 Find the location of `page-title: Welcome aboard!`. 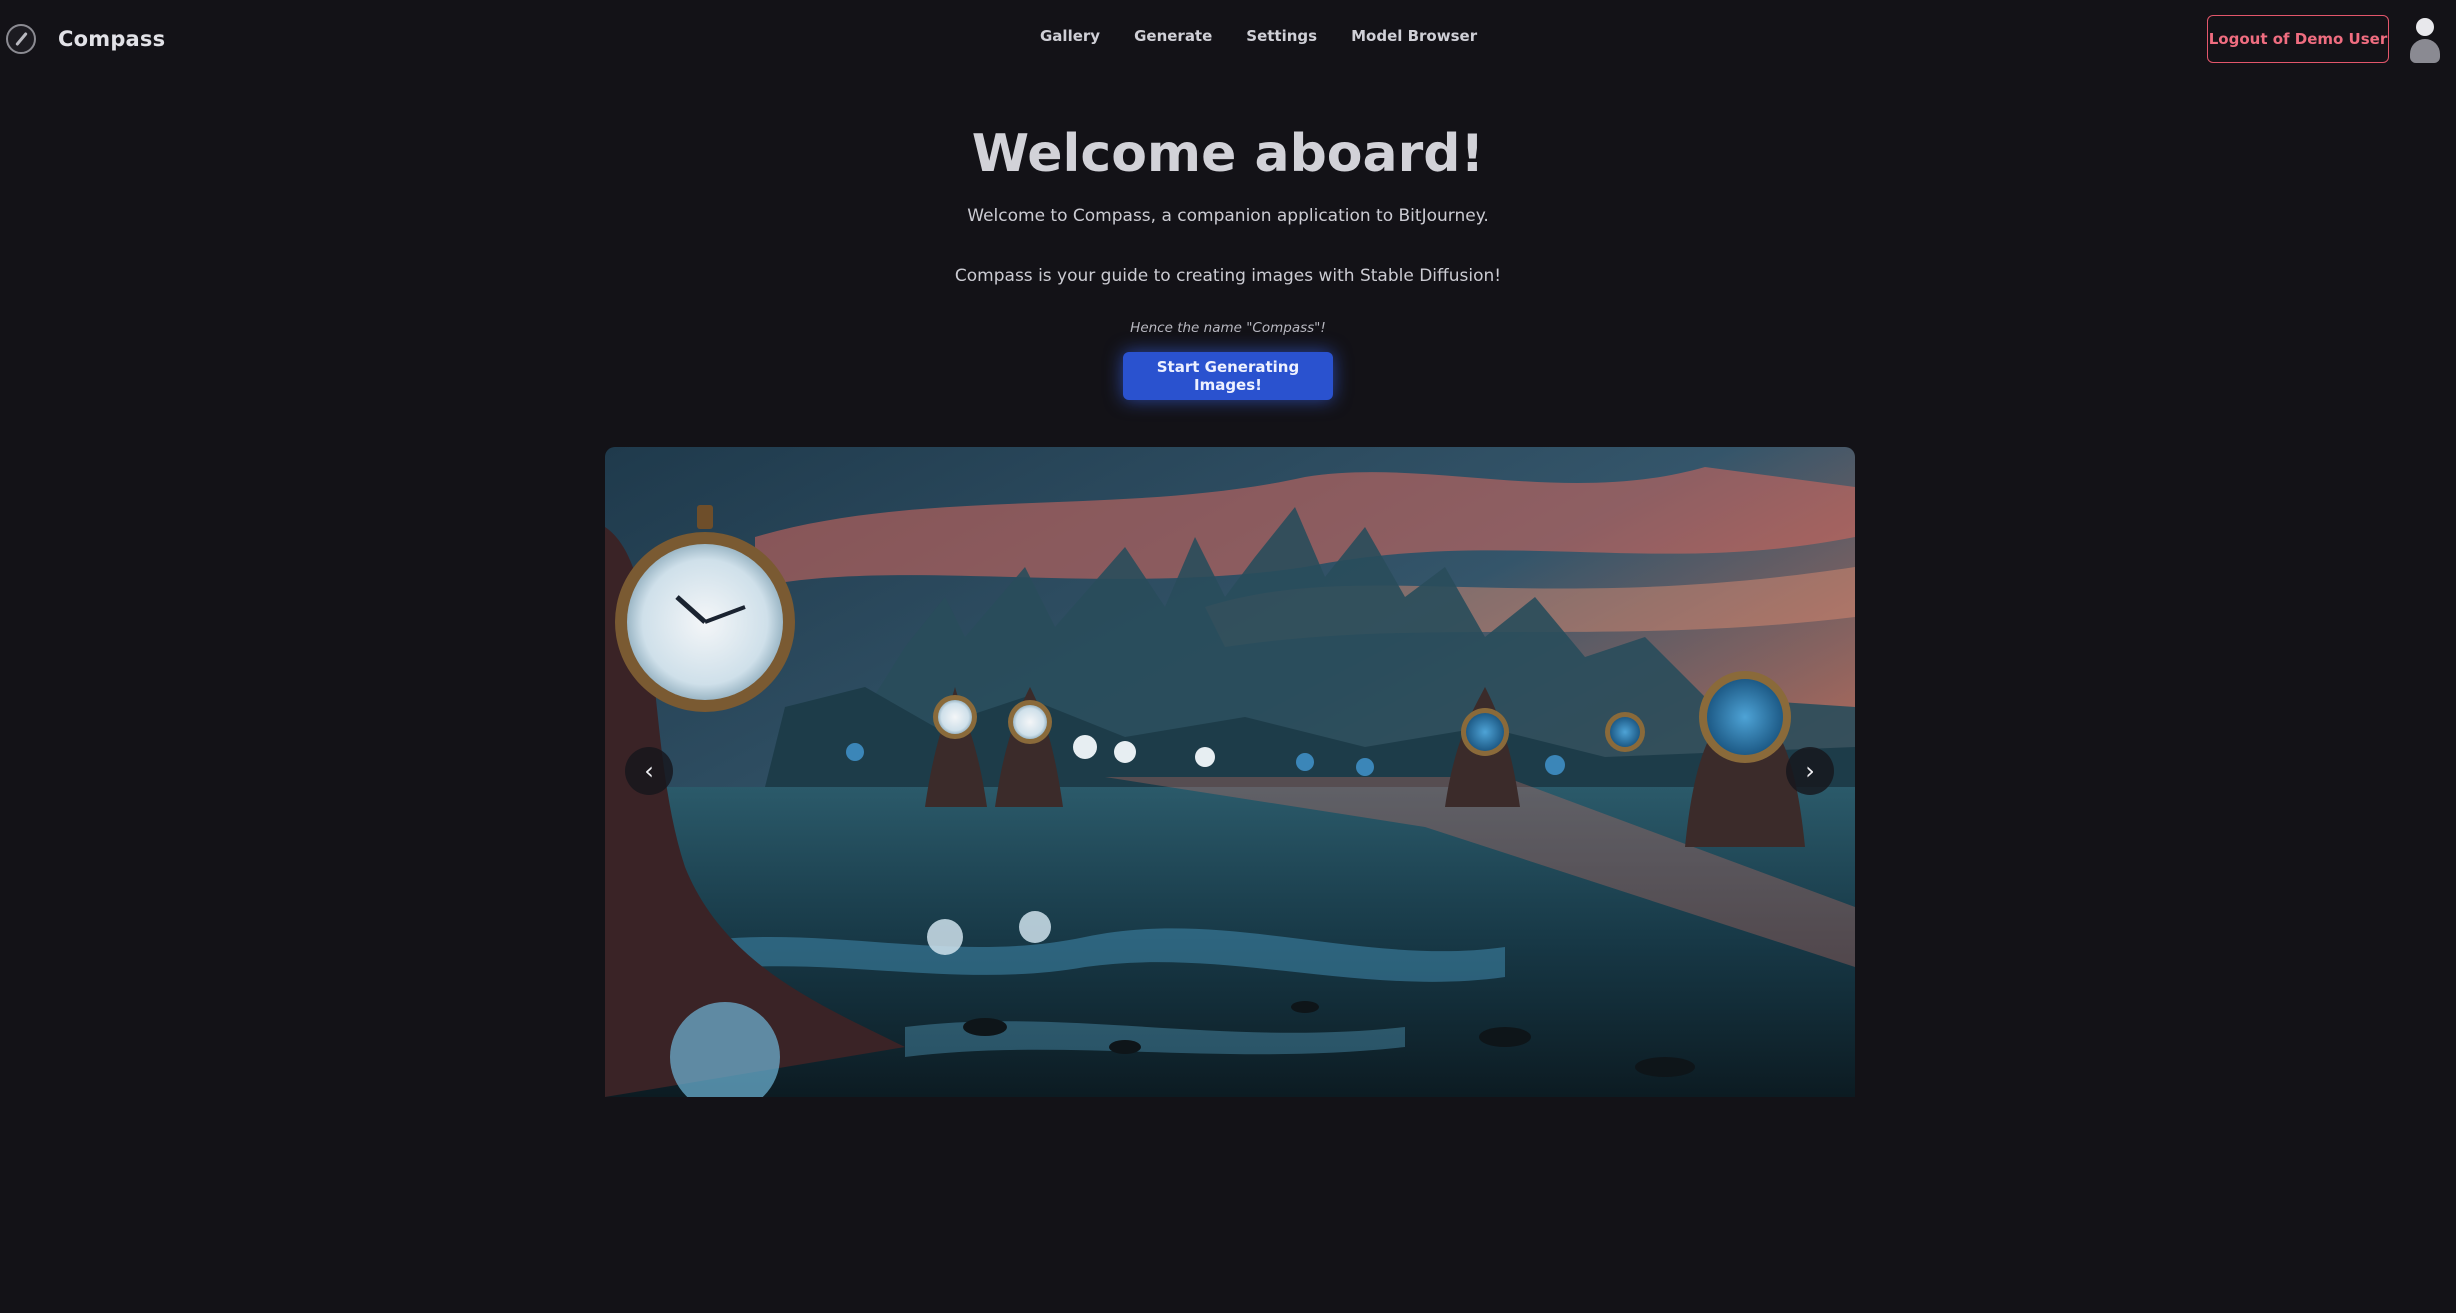

page-title: Welcome aboard! is located at coordinates (1228, 154).